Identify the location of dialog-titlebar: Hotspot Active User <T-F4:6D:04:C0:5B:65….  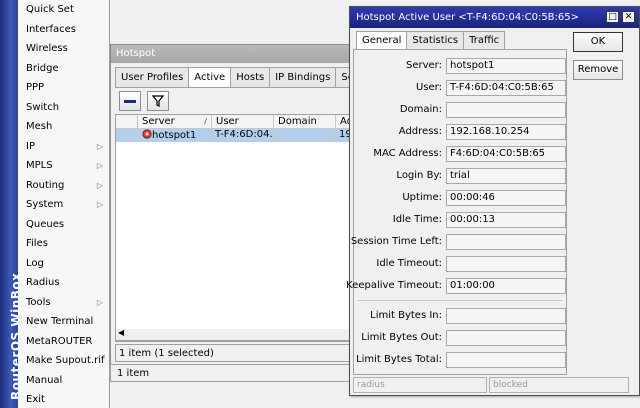
(494, 17).